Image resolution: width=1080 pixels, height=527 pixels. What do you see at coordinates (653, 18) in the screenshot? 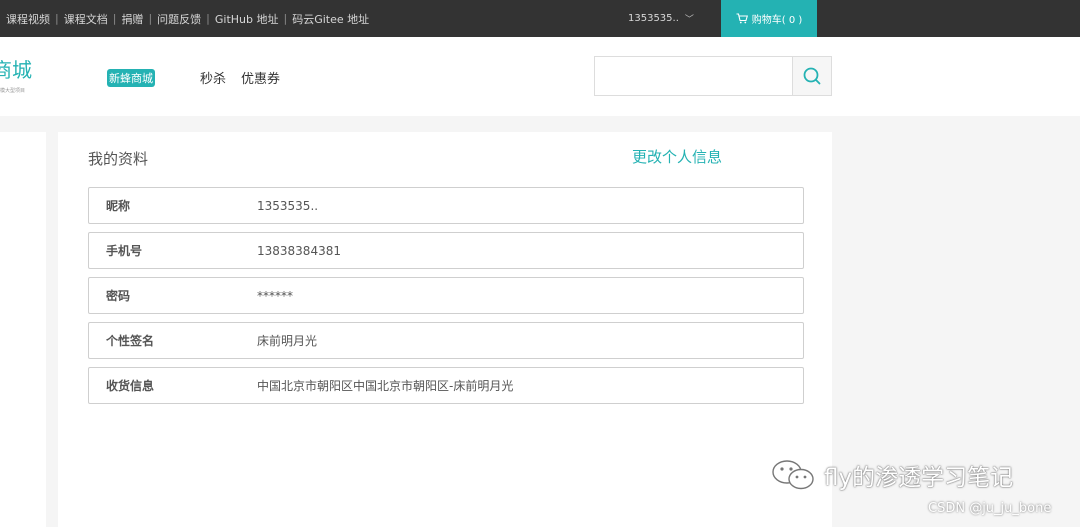
I see `username: 1353535..` at bounding box center [653, 18].